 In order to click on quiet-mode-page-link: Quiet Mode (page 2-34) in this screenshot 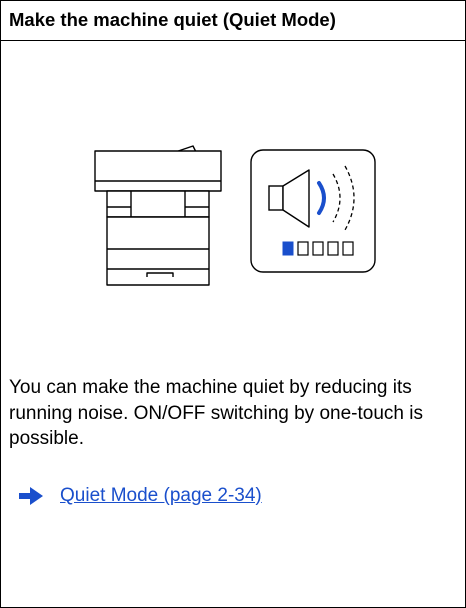, I will do `click(161, 496)`.